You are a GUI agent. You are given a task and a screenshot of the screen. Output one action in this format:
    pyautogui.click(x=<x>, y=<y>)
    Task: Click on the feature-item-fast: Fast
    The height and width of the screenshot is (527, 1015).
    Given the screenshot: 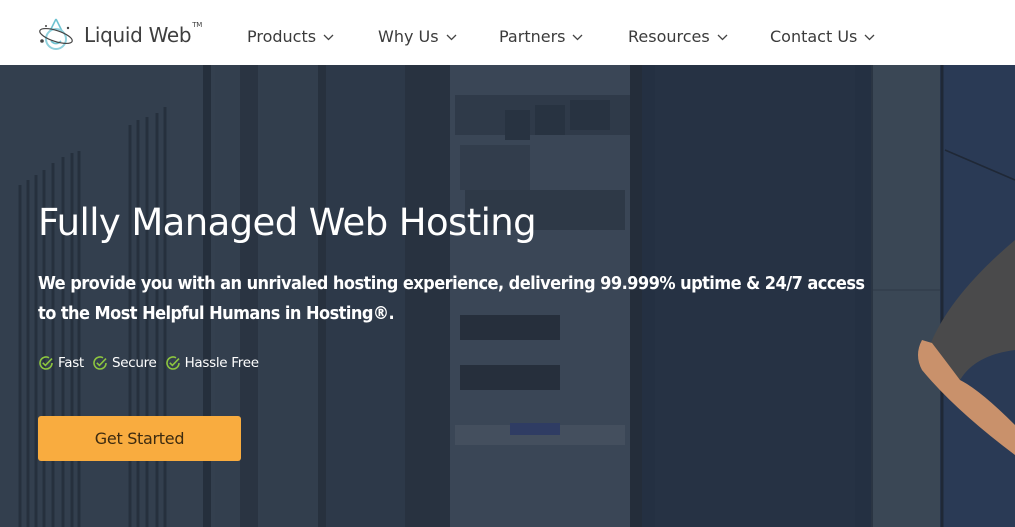 What is the action you would take?
    pyautogui.click(x=61, y=363)
    